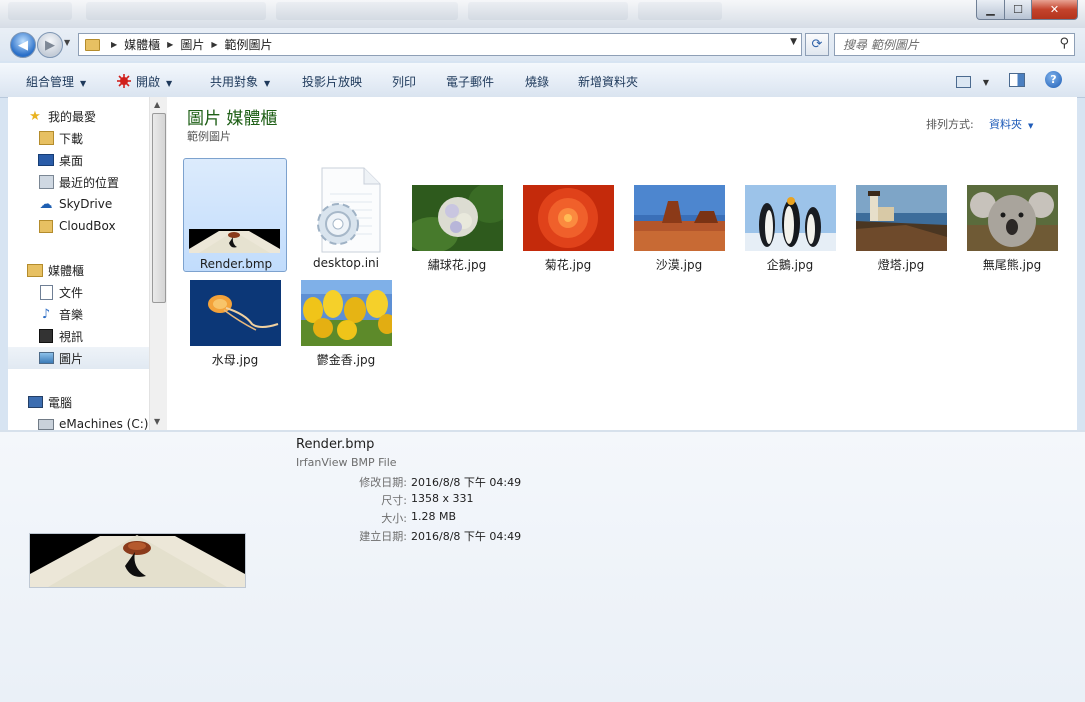 The height and width of the screenshot is (702, 1085). What do you see at coordinates (86, 204) in the screenshot?
I see `nav-label: SkyDrive` at bounding box center [86, 204].